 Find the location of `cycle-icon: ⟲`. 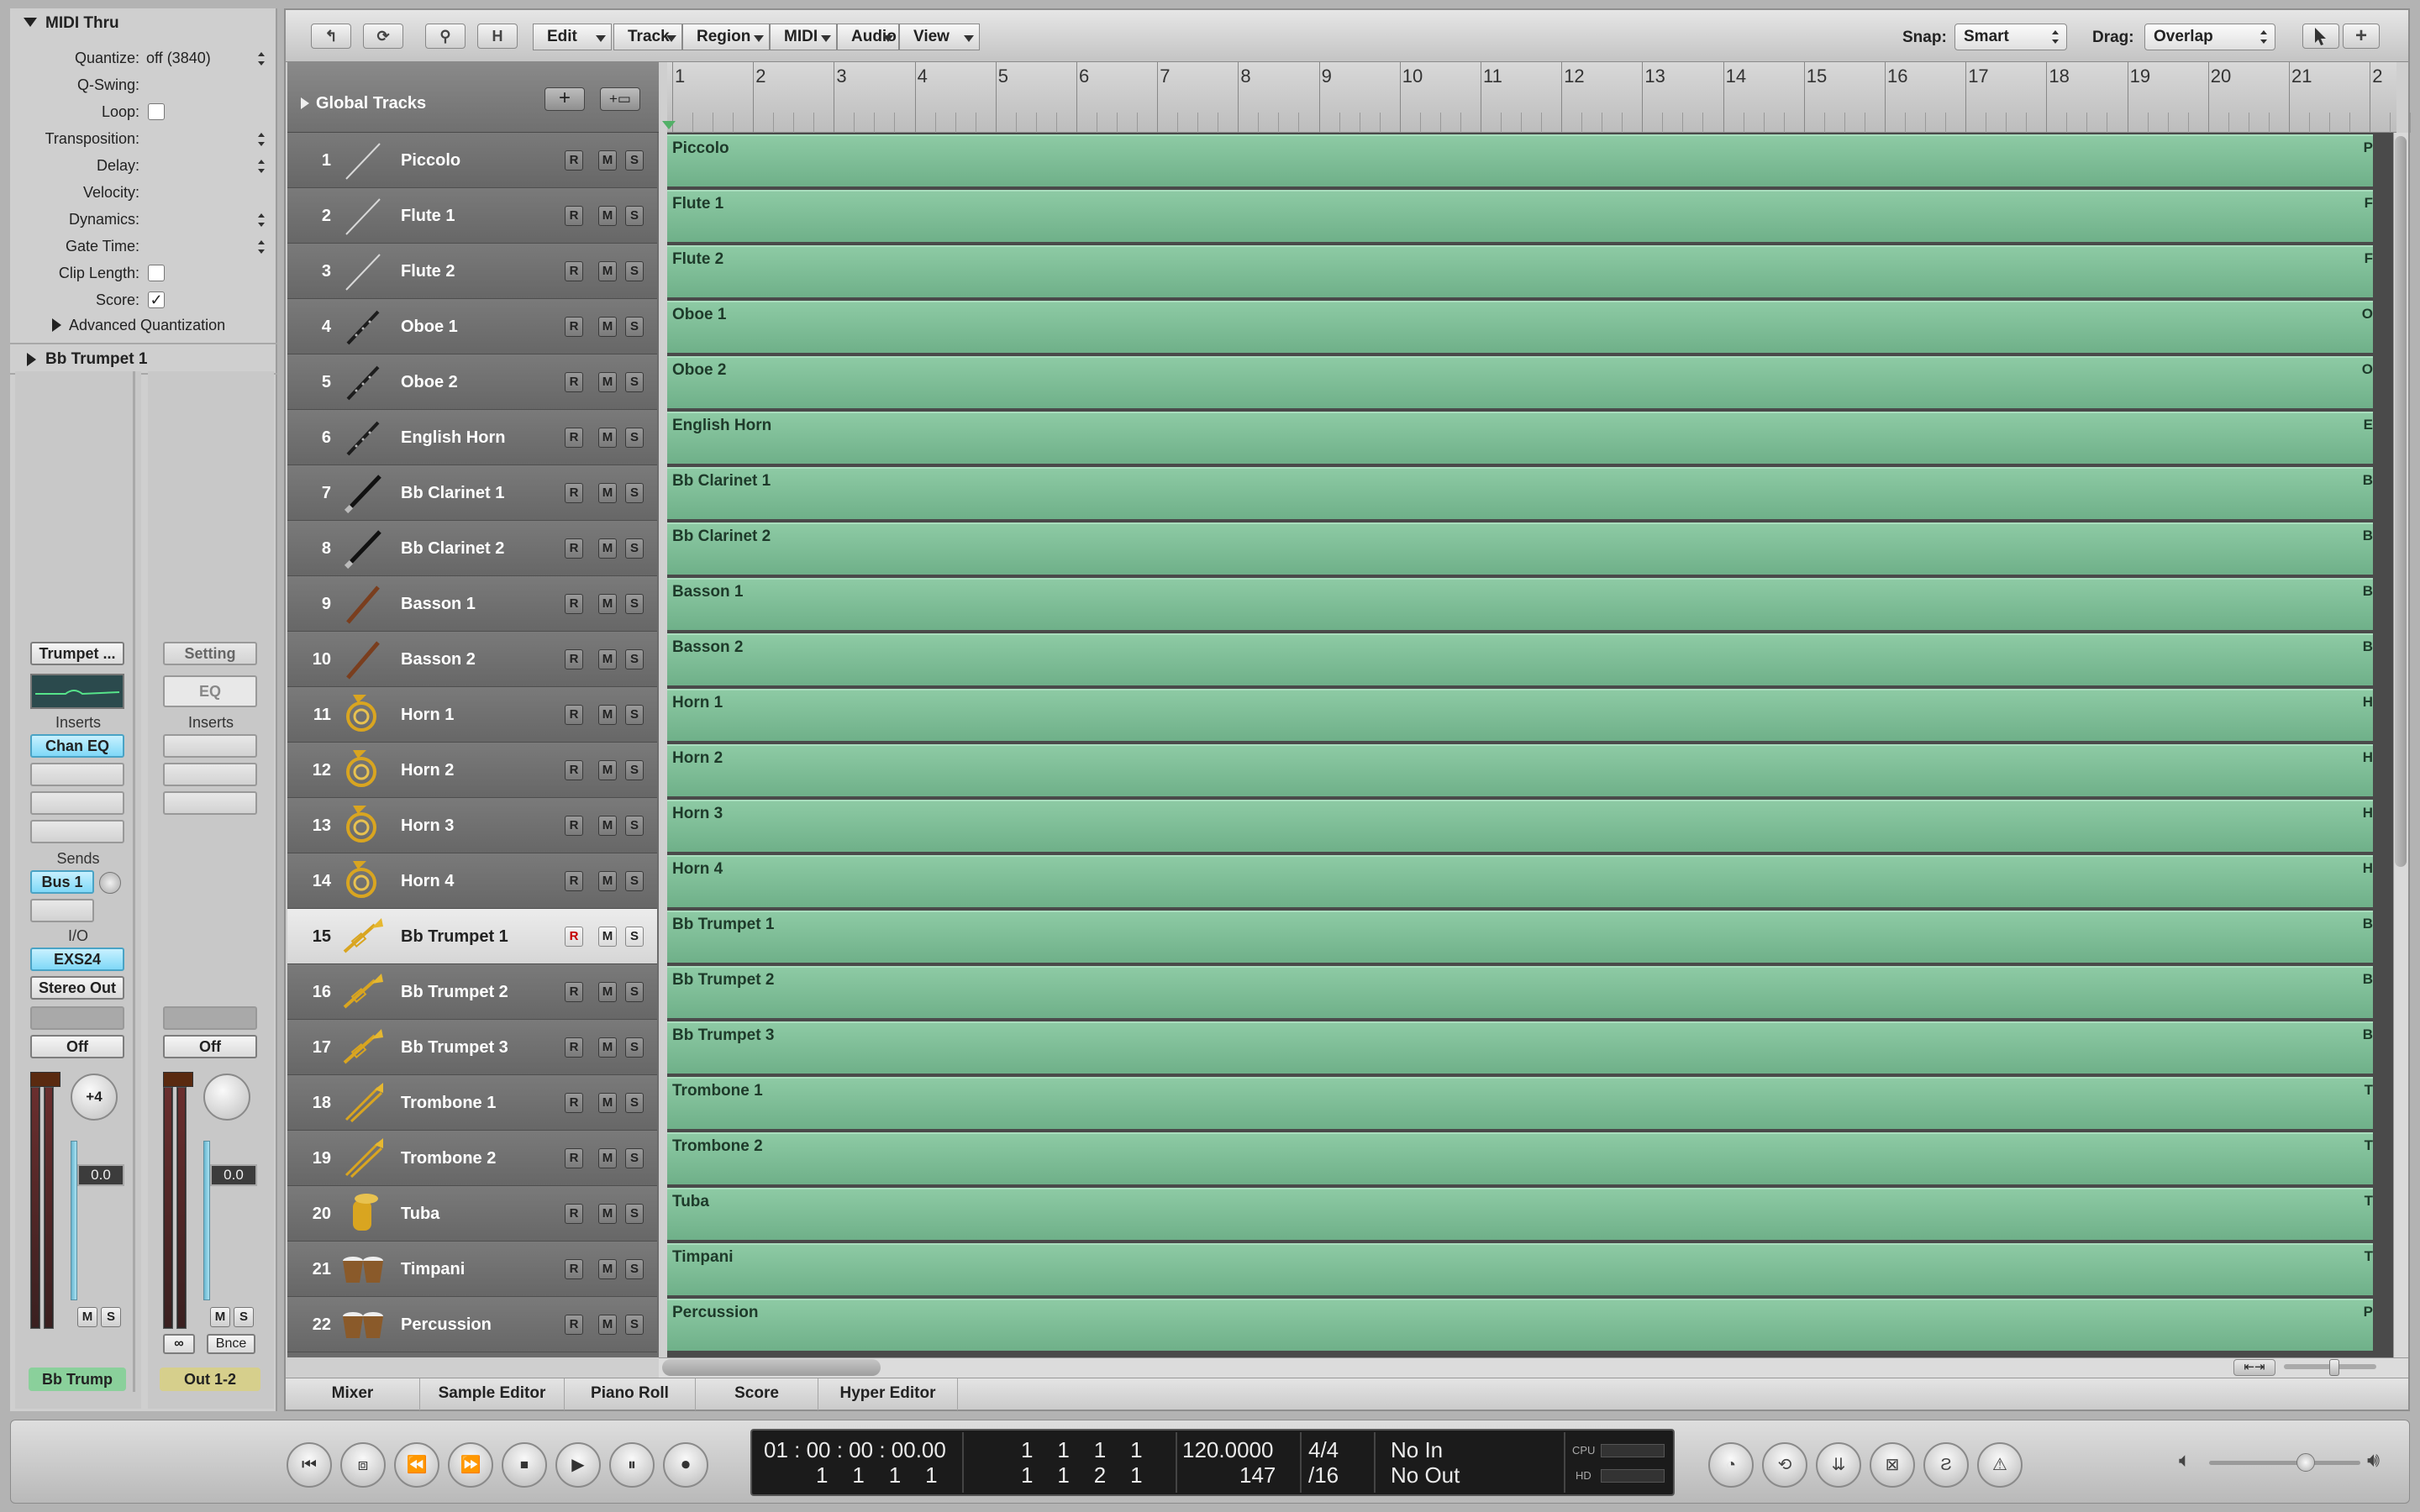

cycle-icon: ⟲ is located at coordinates (1785, 1465).